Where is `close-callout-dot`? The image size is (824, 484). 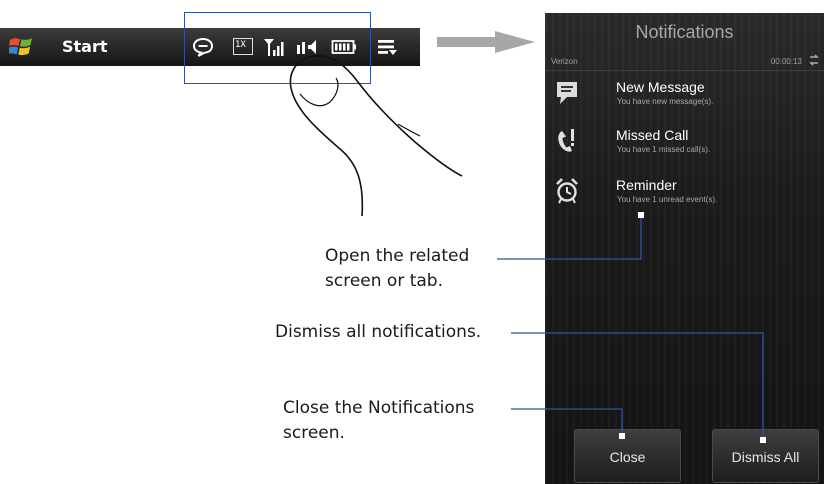 close-callout-dot is located at coordinates (622, 436).